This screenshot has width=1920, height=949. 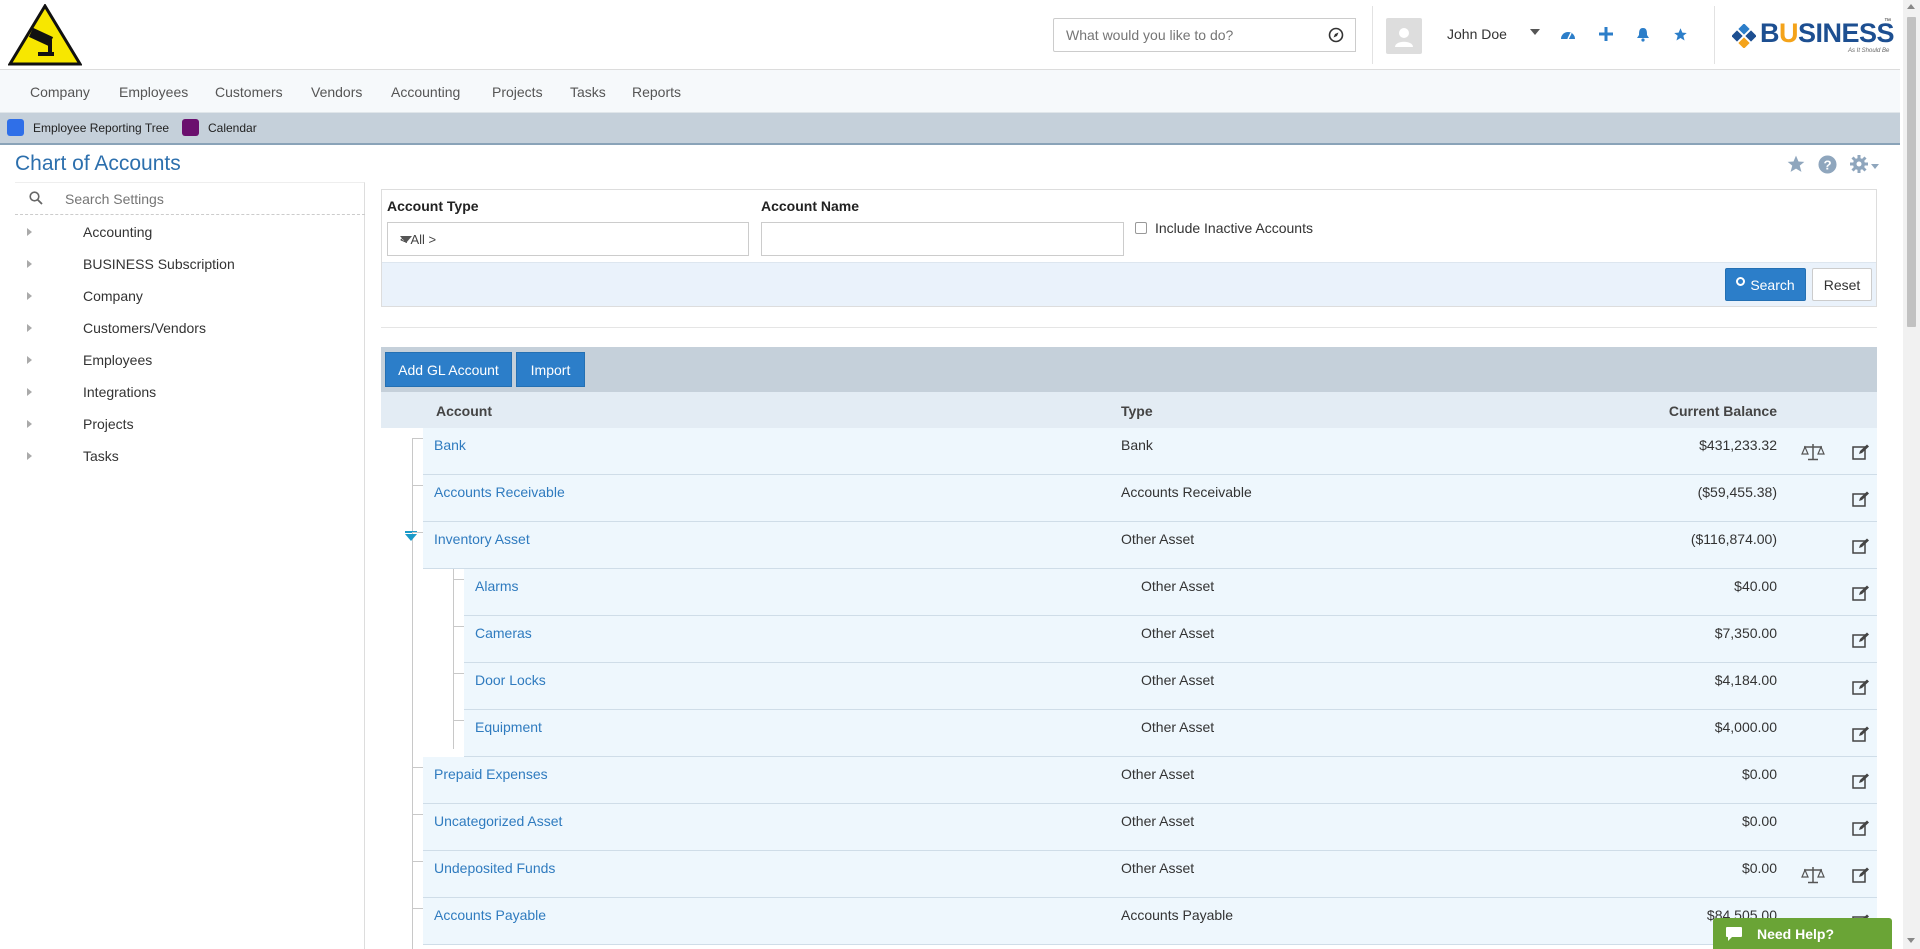 What do you see at coordinates (190, 457) in the screenshot?
I see `sidebar-item-tasks: Tasks` at bounding box center [190, 457].